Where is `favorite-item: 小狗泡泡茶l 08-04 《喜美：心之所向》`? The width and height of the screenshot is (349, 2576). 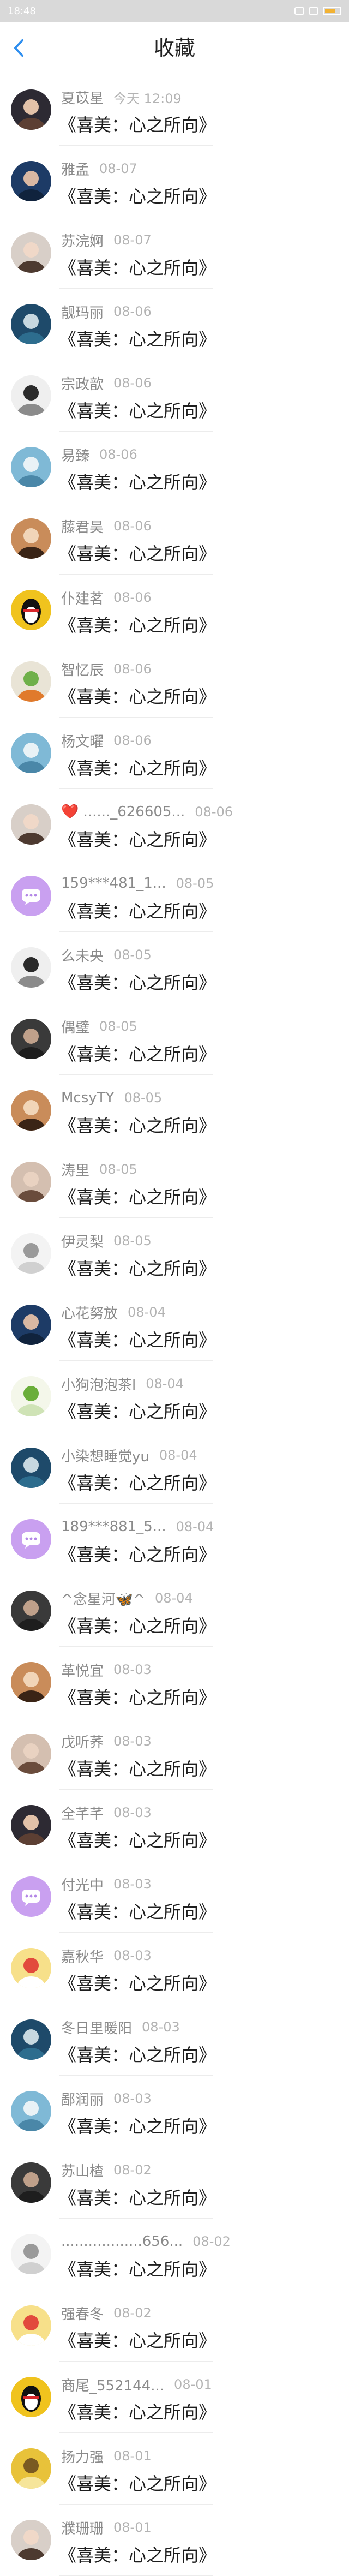 favorite-item: 小狗泡泡茶l 08-04 《喜美：心之所向》 is located at coordinates (174, 1396).